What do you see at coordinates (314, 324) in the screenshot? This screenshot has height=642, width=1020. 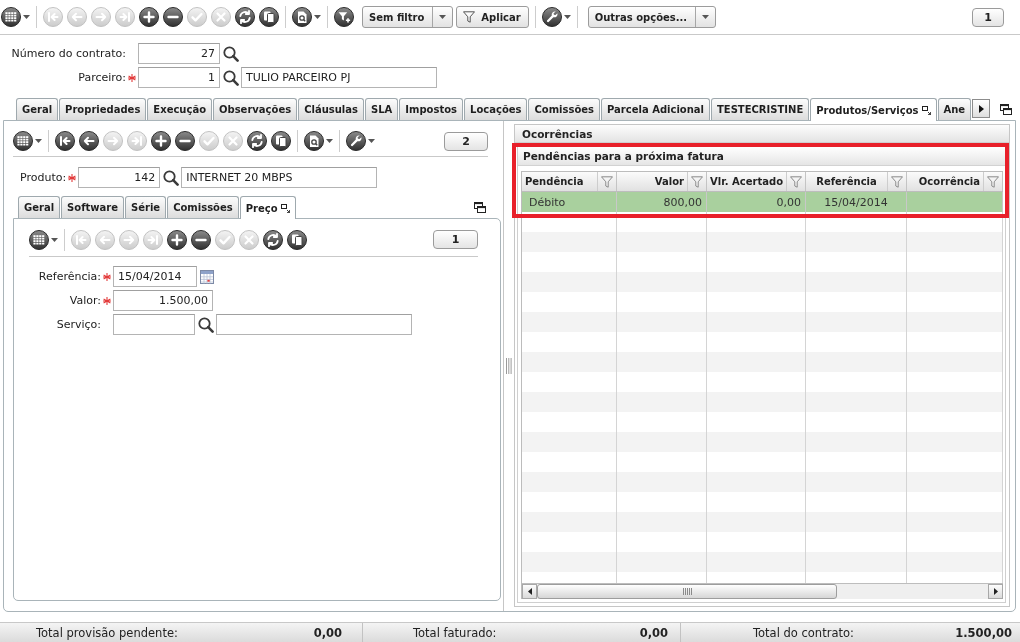 I see `description-field` at bounding box center [314, 324].